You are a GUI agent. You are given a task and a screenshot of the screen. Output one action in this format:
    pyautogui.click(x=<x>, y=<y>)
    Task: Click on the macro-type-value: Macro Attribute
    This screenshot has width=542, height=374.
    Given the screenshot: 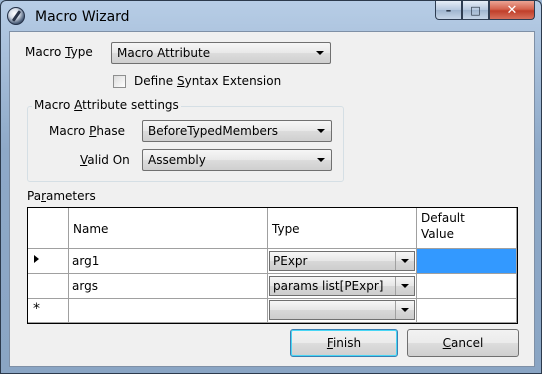 What is the action you would take?
    pyautogui.click(x=164, y=53)
    